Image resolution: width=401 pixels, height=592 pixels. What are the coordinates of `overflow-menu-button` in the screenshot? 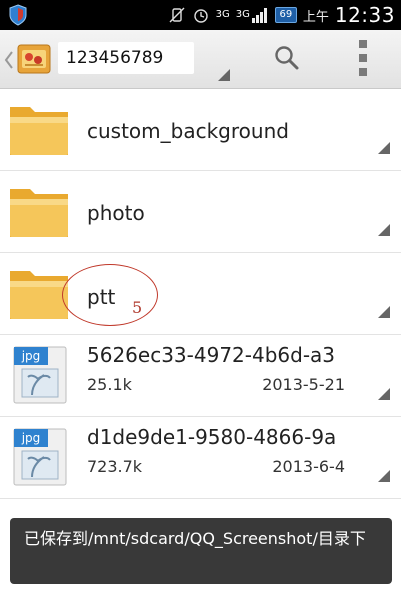 It's located at (363, 58).